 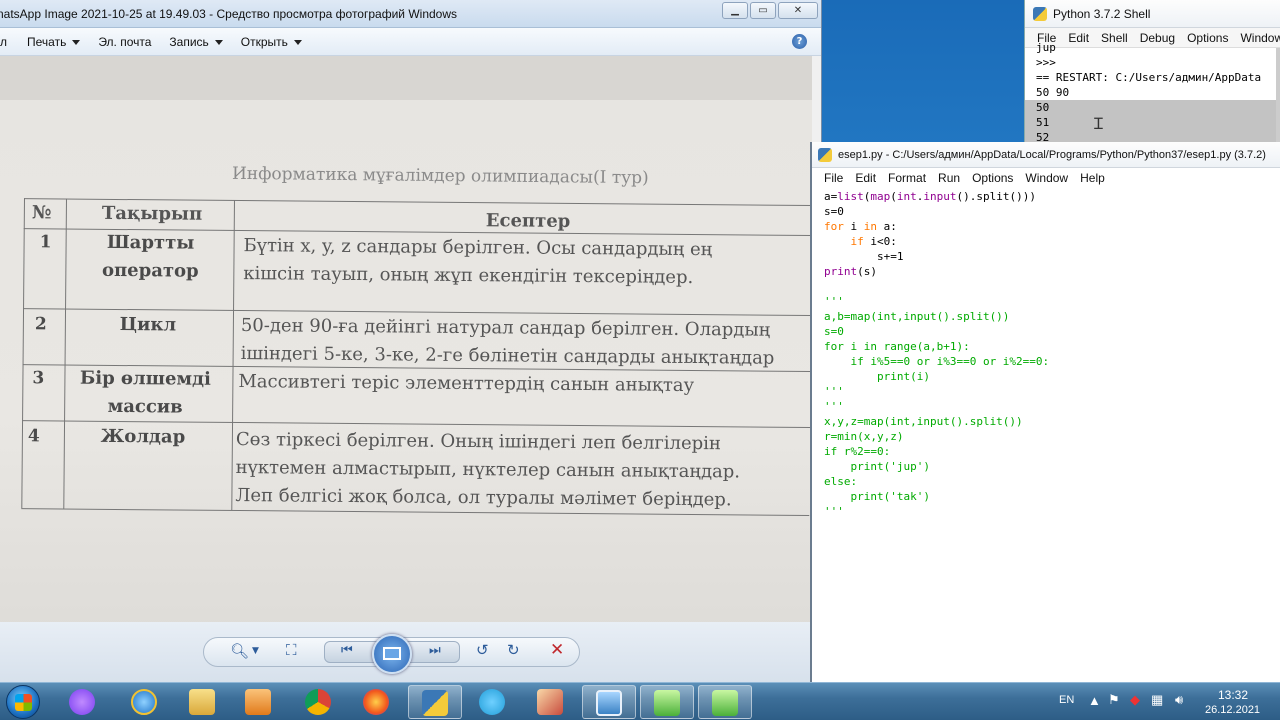 I want to click on editor-menu-help: Help, so click(x=1092, y=178).